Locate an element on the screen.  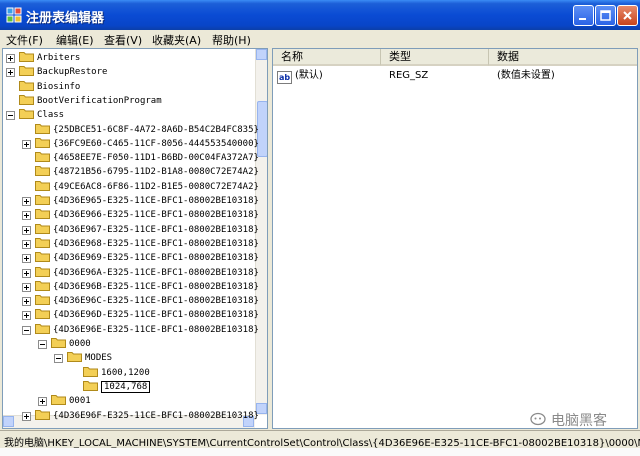
tree-node: {4D36E968-E325-11CE-BFC1-08002BE10318} is located at coordinates (147, 244).